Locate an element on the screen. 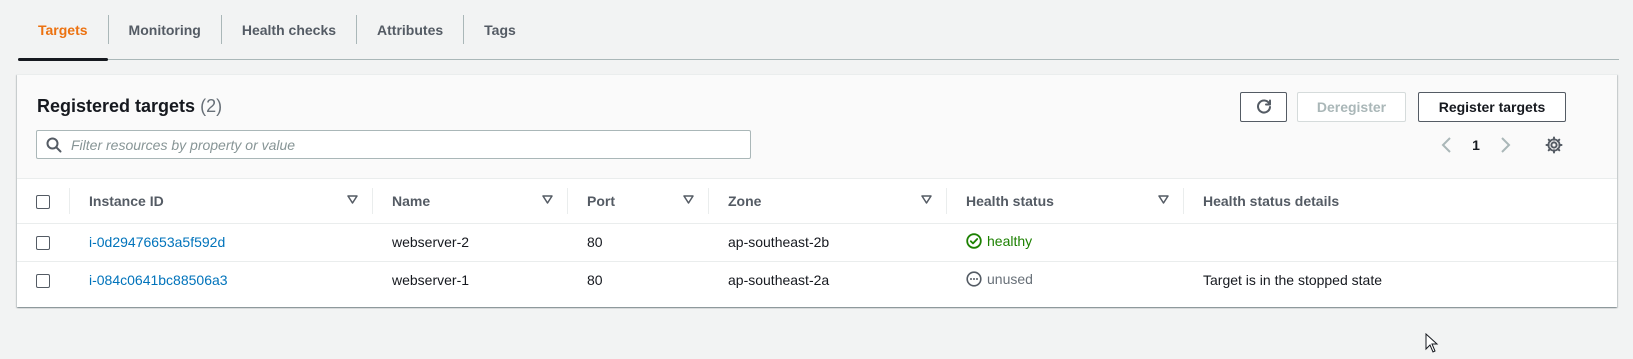 This screenshot has height=359, width=1633. column-header-zone: Zone is located at coordinates (828, 201).